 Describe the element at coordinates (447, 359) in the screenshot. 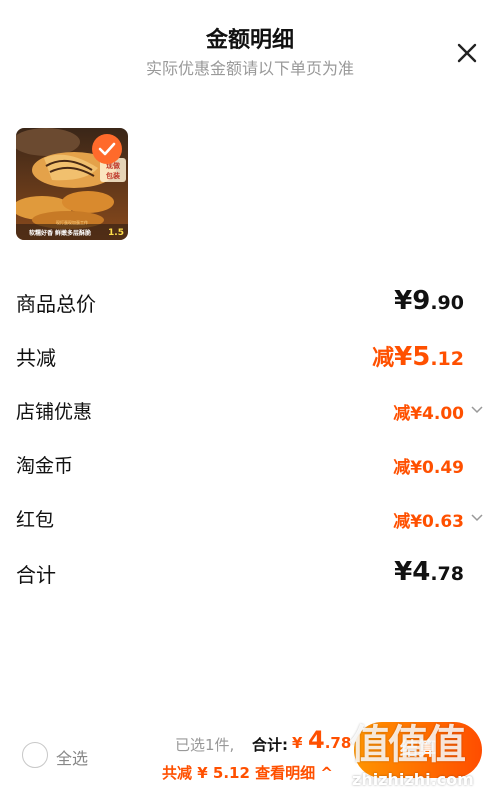

I see `amount-decimal: .12` at that location.